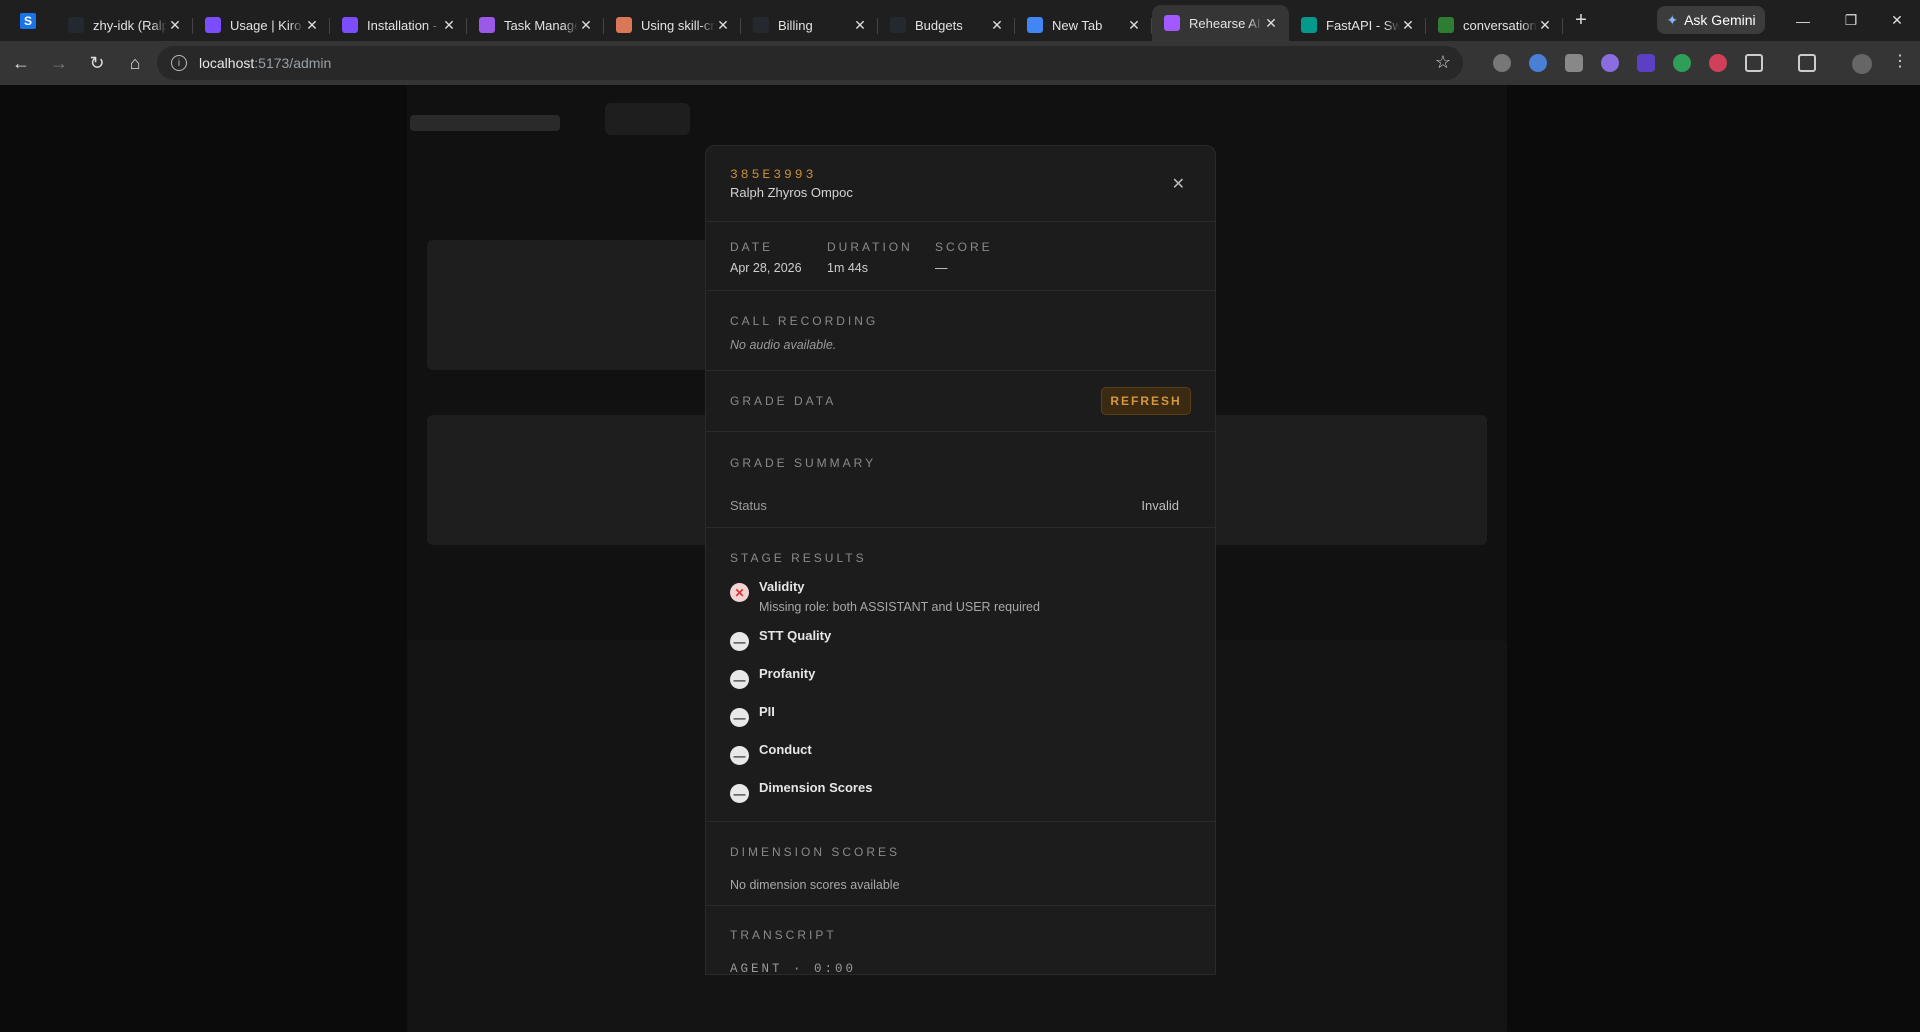 This screenshot has width=1920, height=1032. What do you see at coordinates (266, 25) in the screenshot?
I see `tab-title: Usage | Kiro` at bounding box center [266, 25].